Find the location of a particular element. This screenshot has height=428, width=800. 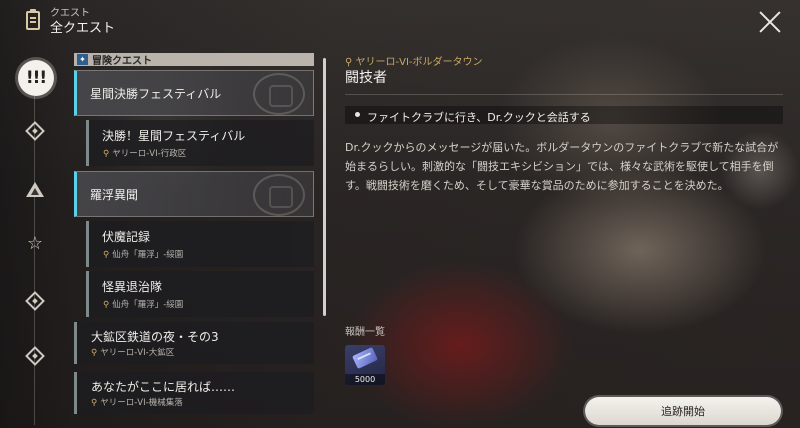

tab-quest-type-3: ☆ is located at coordinates (35, 244).